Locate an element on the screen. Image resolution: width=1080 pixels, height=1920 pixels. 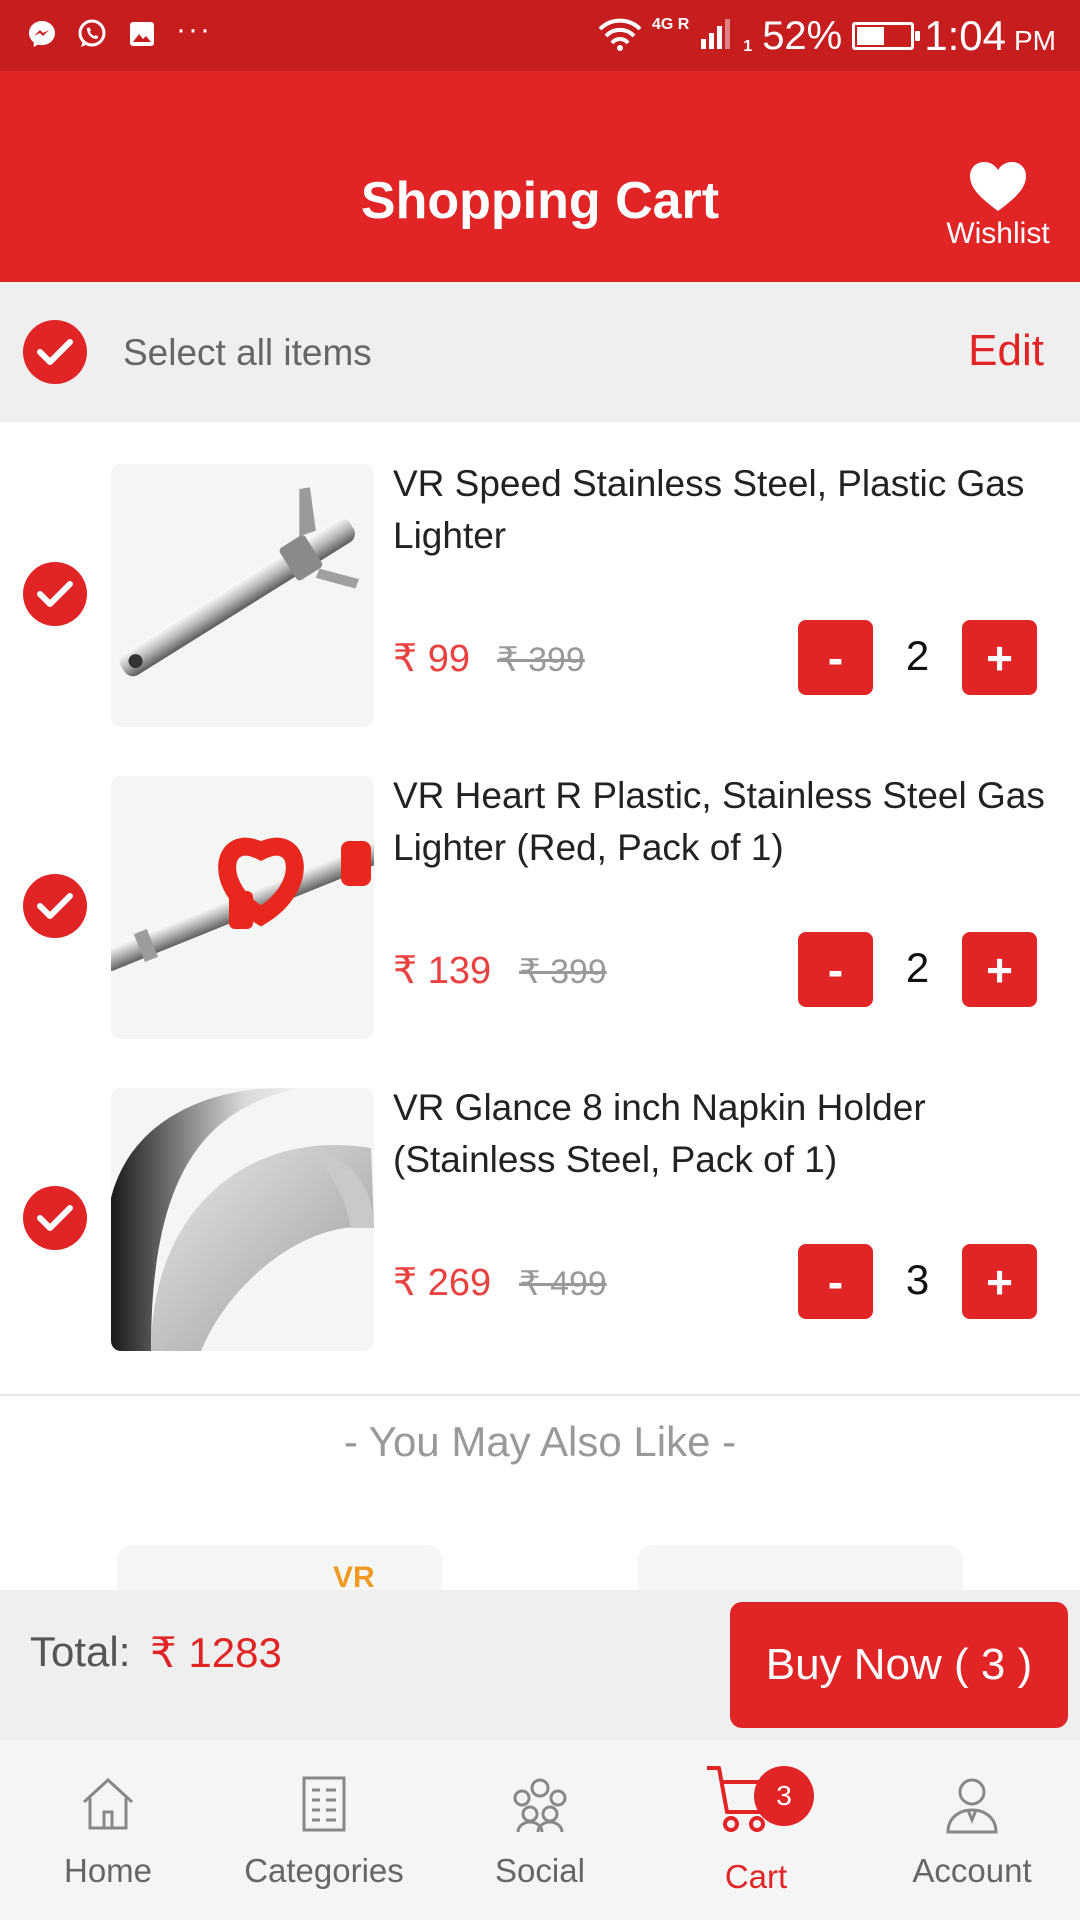
more-notifications: ··· is located at coordinates (194, 29).